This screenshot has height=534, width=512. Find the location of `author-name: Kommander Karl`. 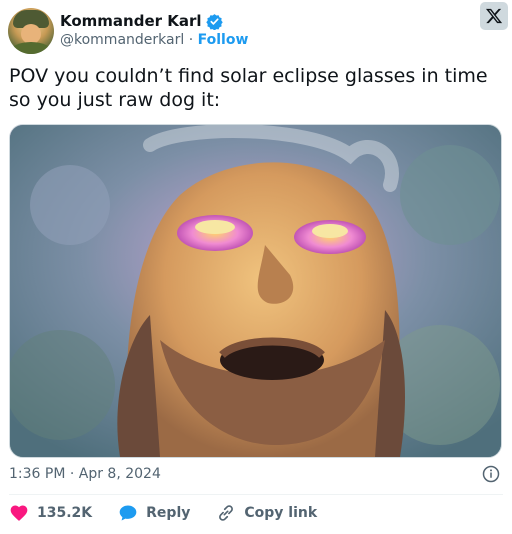

author-name: Kommander Karl is located at coordinates (131, 21).